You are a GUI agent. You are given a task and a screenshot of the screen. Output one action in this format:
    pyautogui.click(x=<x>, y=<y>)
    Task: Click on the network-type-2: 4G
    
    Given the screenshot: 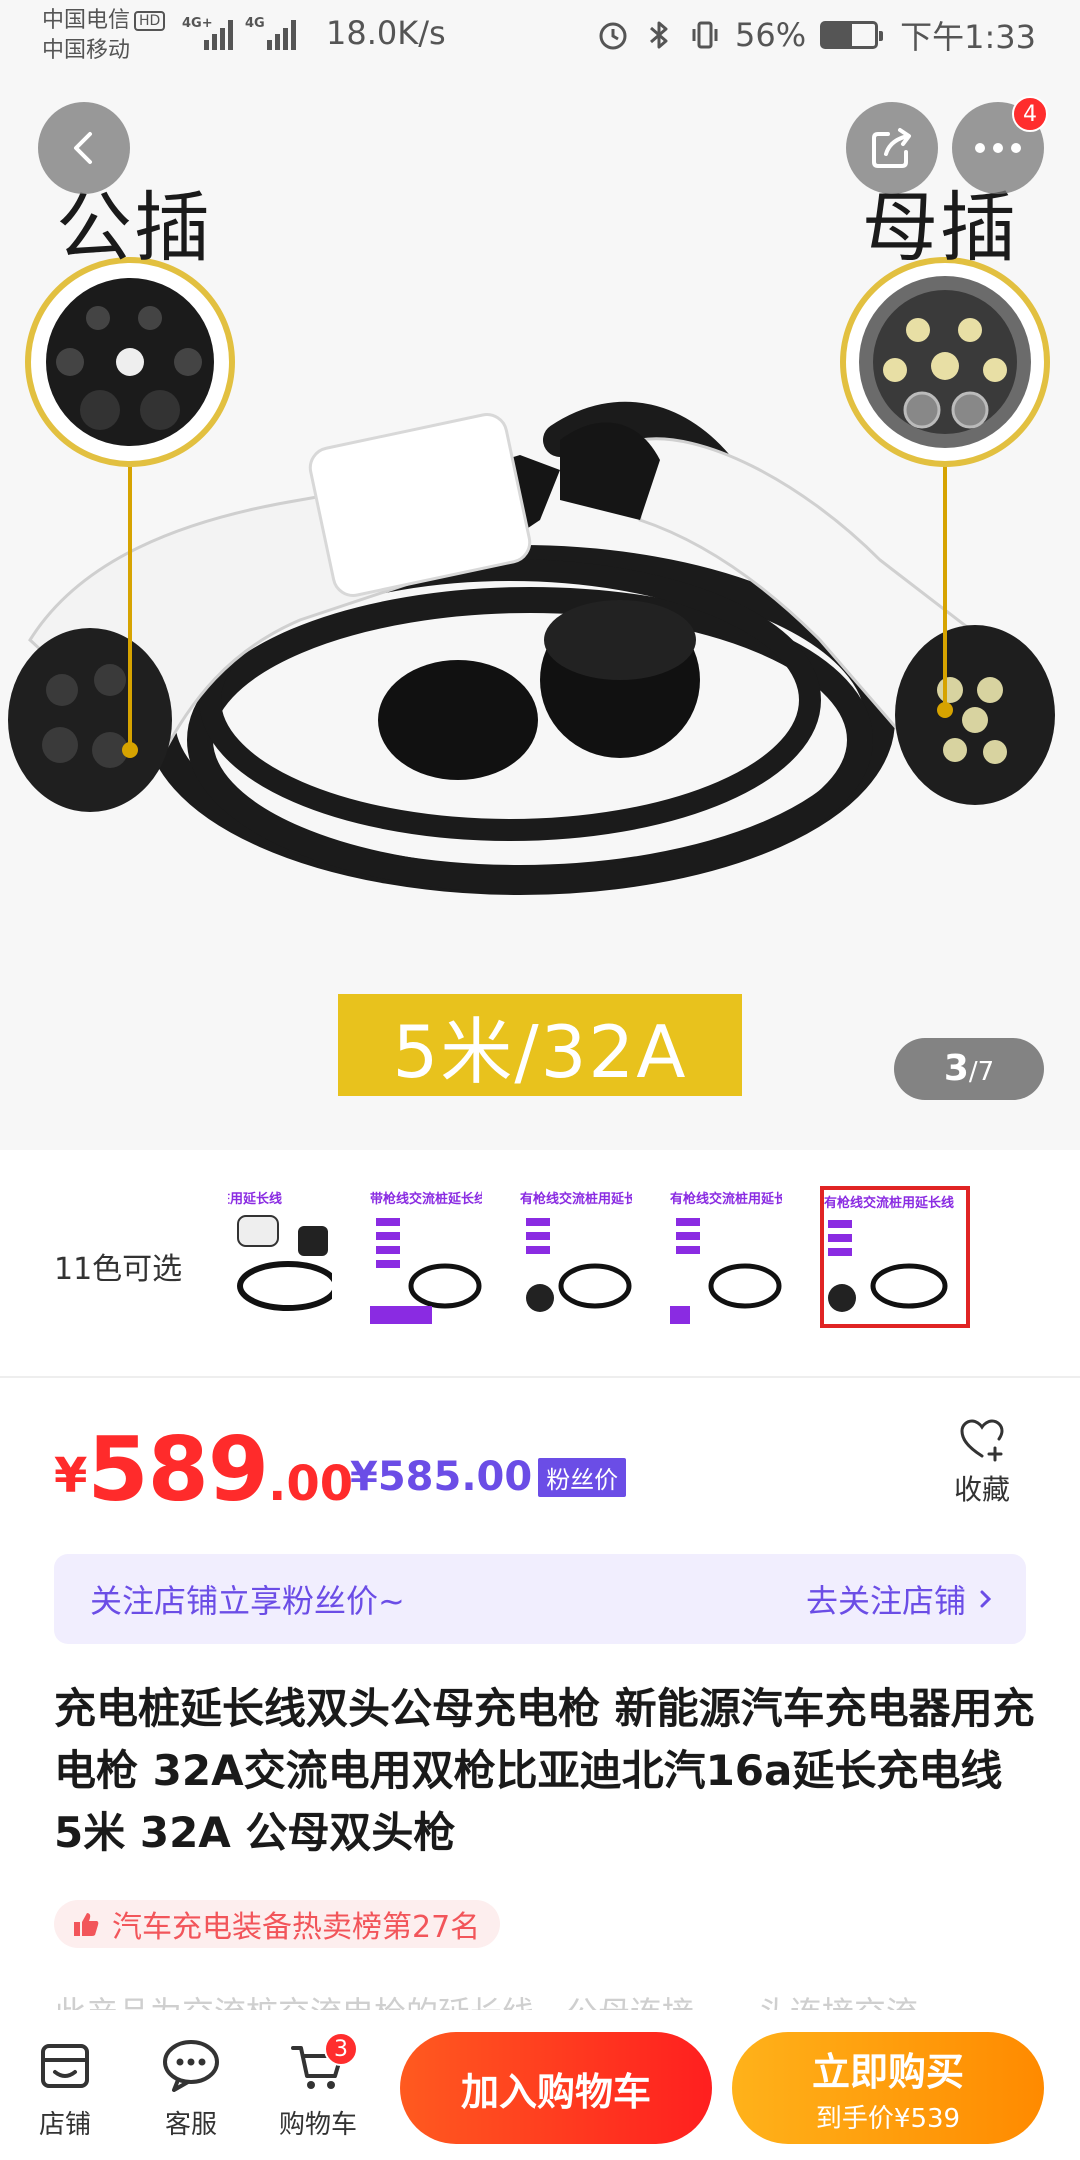 What is the action you would take?
    pyautogui.click(x=255, y=23)
    